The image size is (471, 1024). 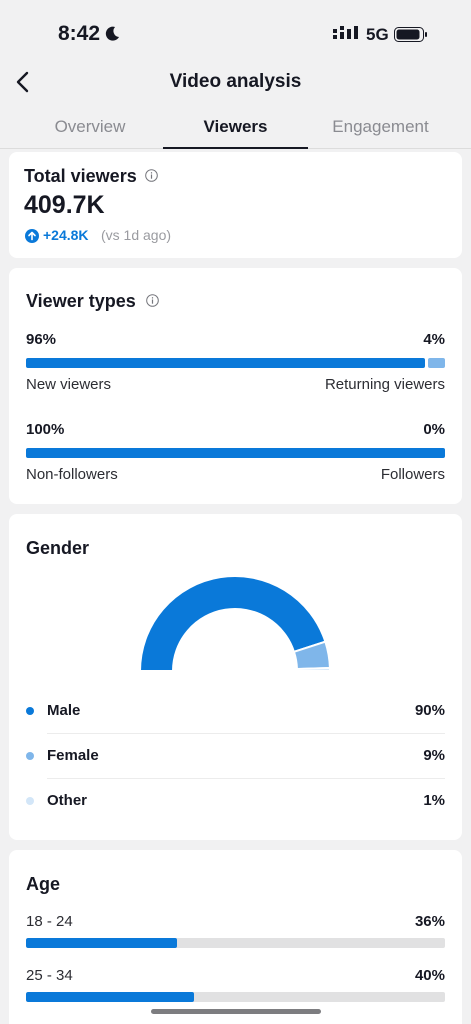 I want to click on age-range-percent: 36%, so click(x=429, y=921).